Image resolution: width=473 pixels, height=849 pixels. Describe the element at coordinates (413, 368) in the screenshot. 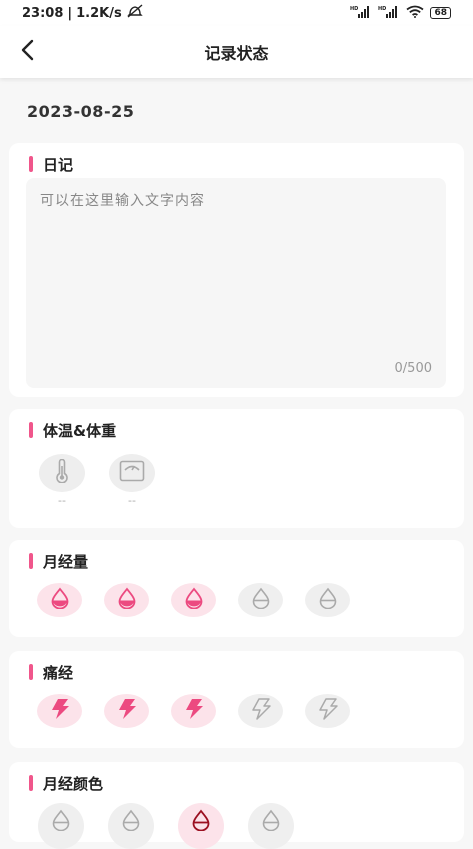

I see `diary-char-count: 0/500` at that location.